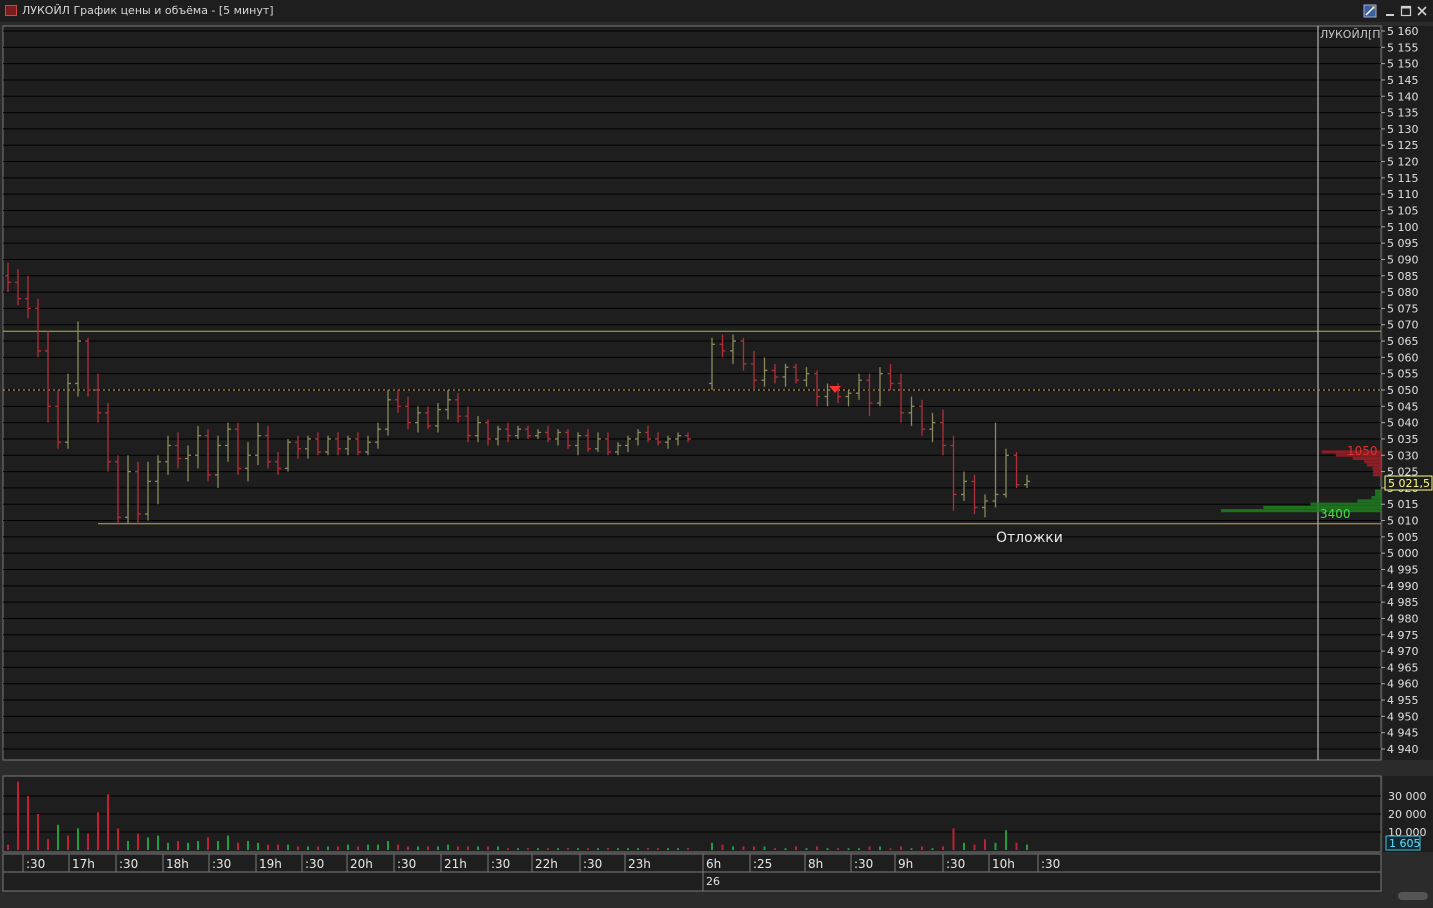 Image resolution: width=1433 pixels, height=908 pixels. Describe the element at coordinates (1403, 308) in the screenshot. I see `price-tick-label: 5 075` at that location.